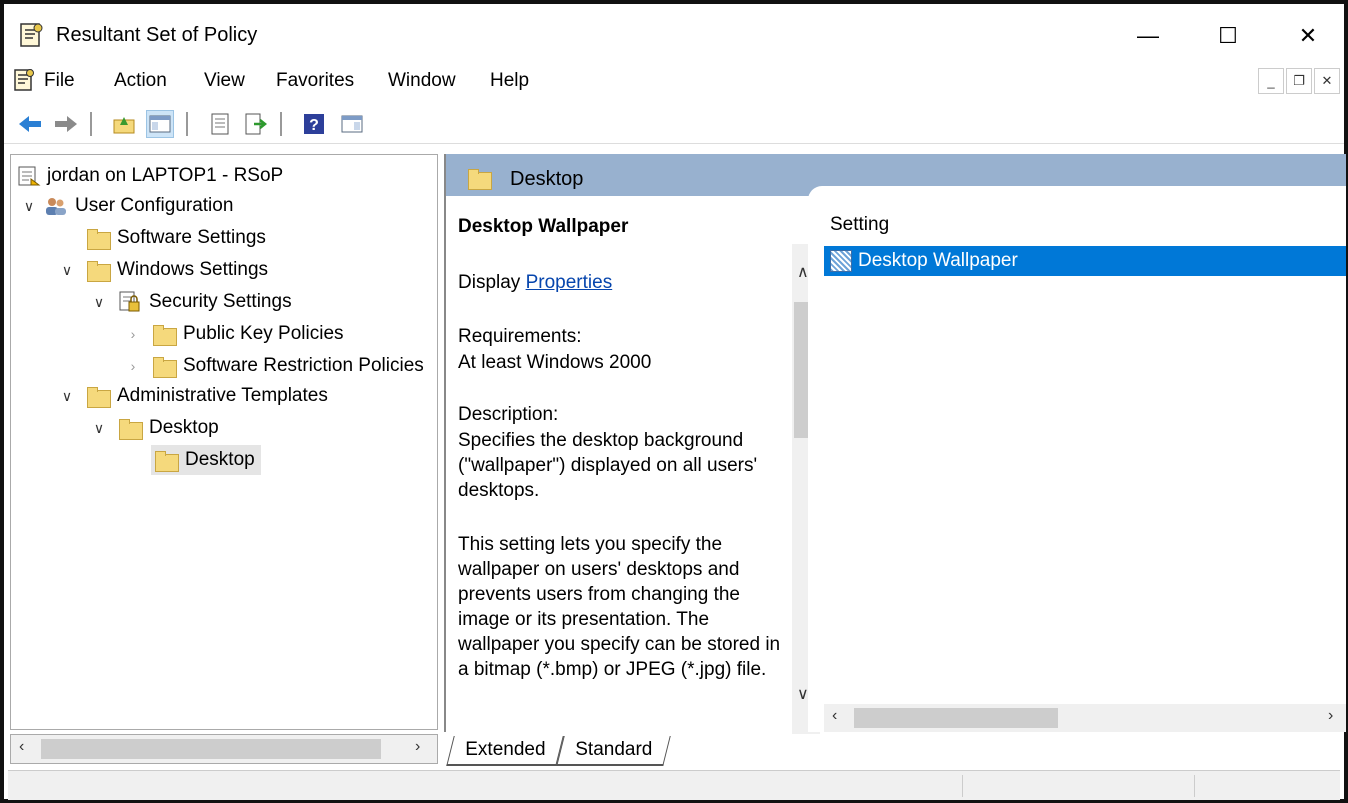  Describe the element at coordinates (1228, 36) in the screenshot. I see `maximize-button: ☐` at that location.